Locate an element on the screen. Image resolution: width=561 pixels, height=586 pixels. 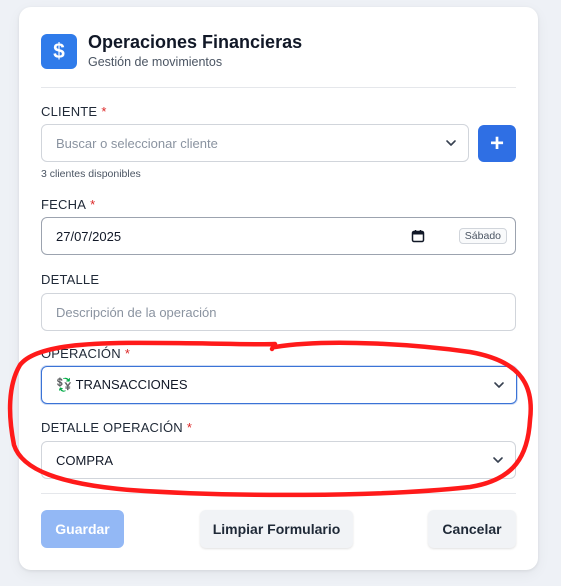
fecha-label: FECHA * is located at coordinates (68, 204).